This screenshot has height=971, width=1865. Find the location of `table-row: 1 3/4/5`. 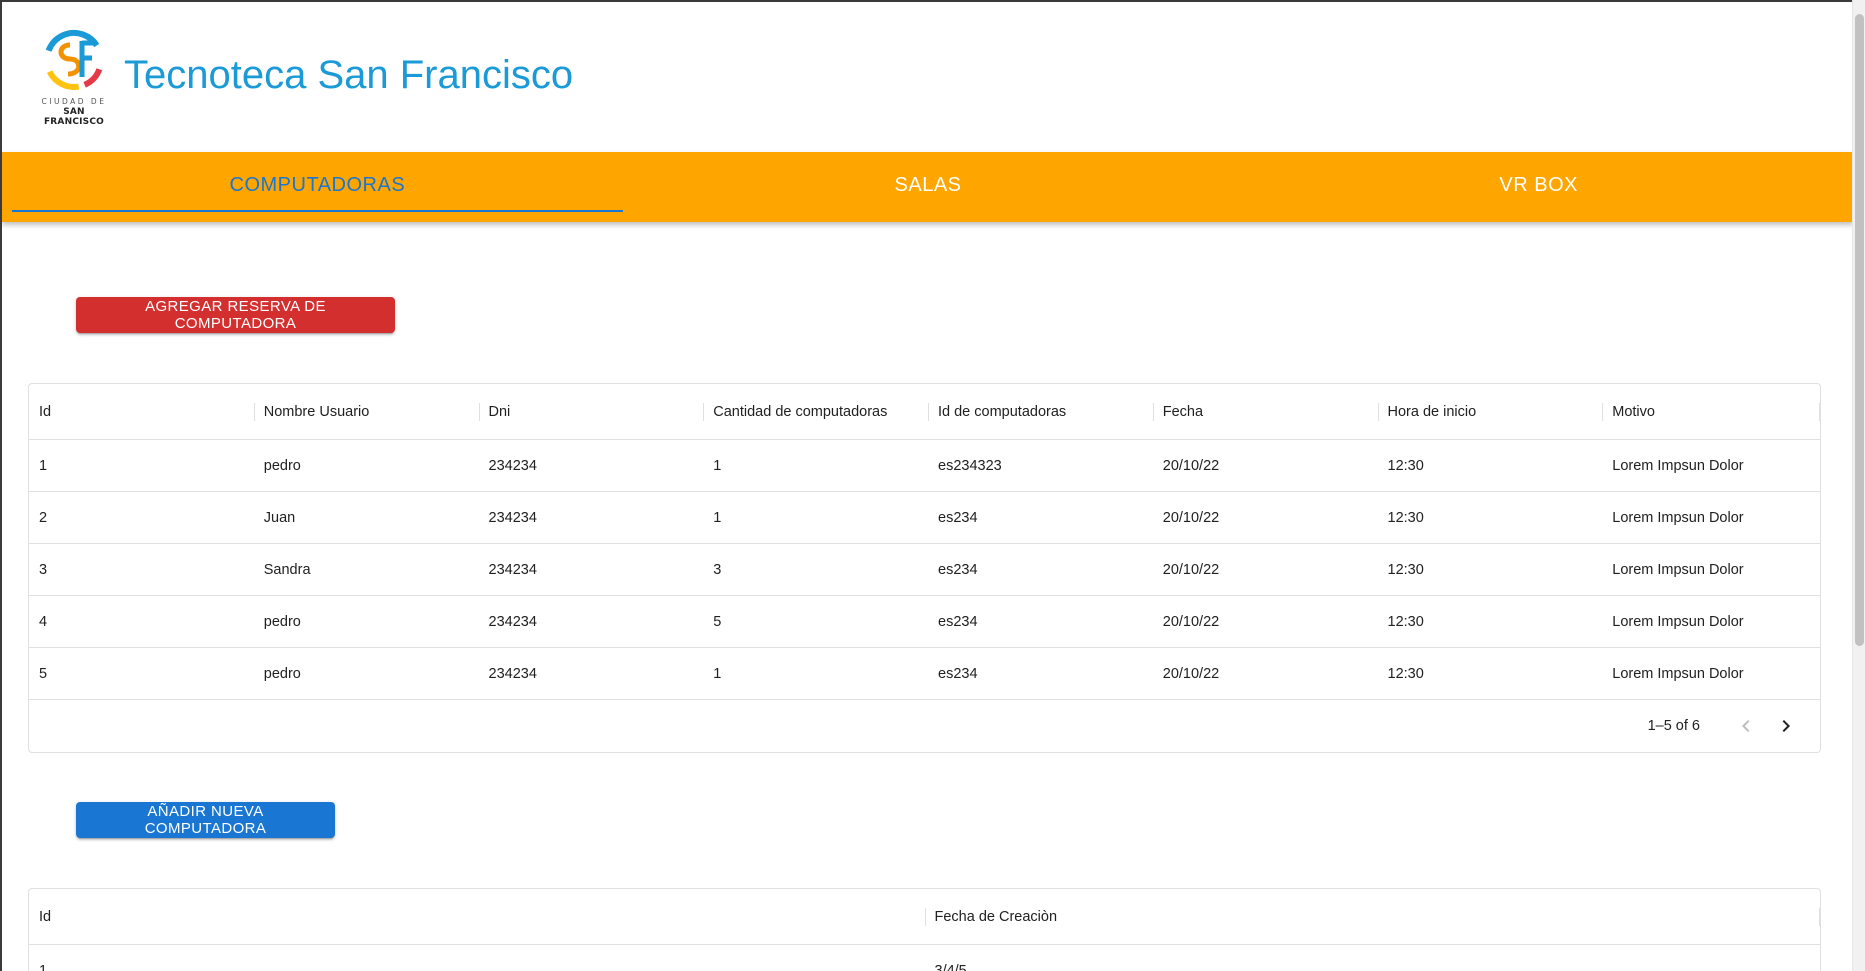

table-row: 1 3/4/5 is located at coordinates (924, 958).